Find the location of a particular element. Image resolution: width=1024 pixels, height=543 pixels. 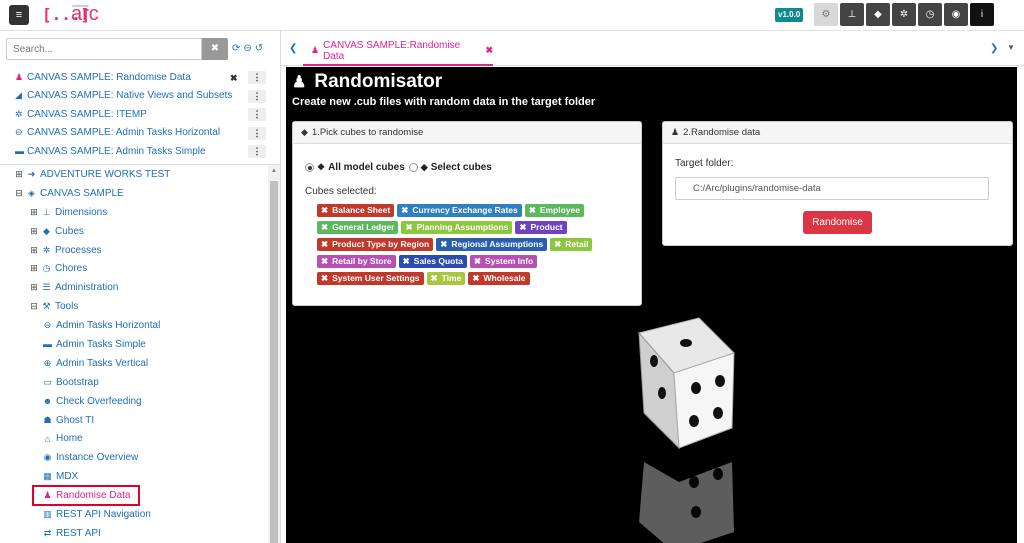

select-cubes-radio is located at coordinates (413, 167).